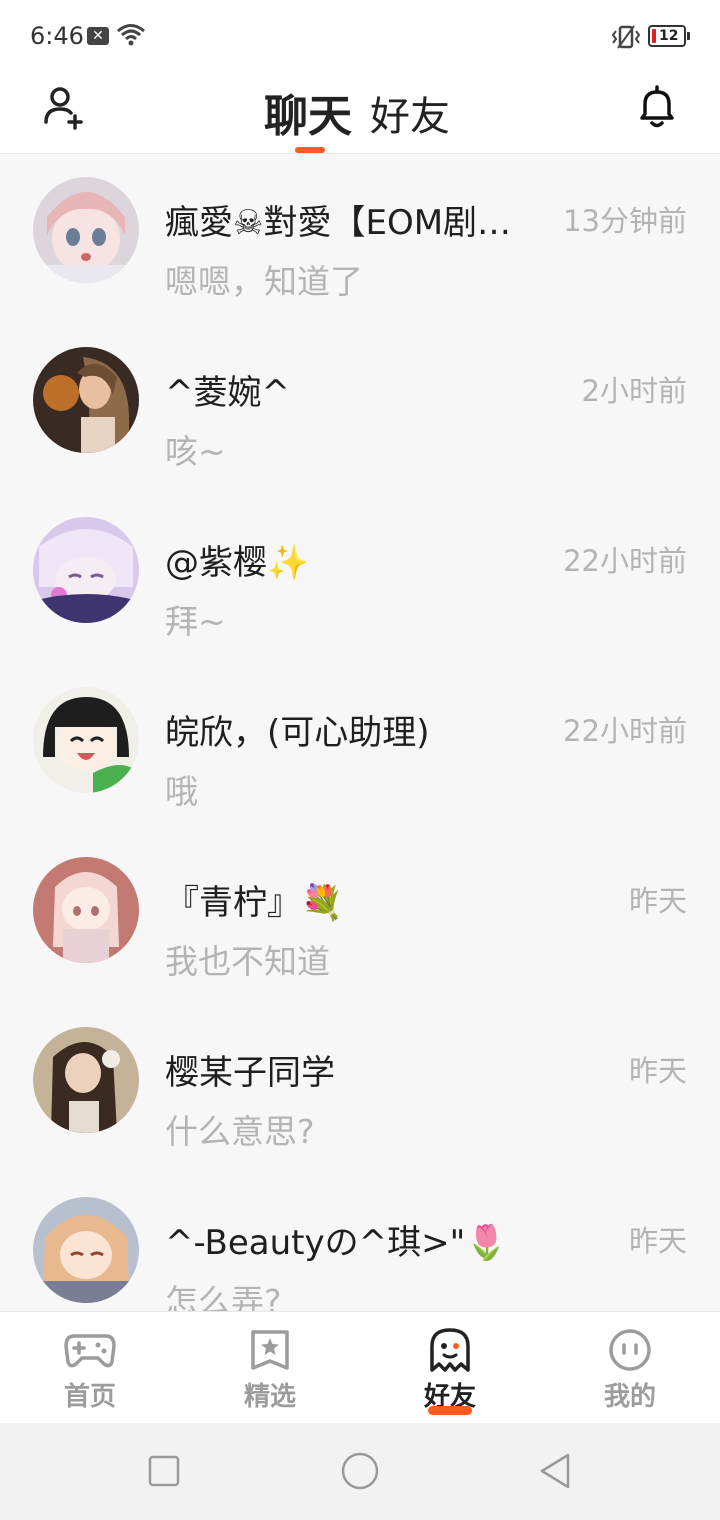 The image size is (720, 1520). Describe the element at coordinates (450, 1410) in the screenshot. I see `active-nav-indicator` at that location.